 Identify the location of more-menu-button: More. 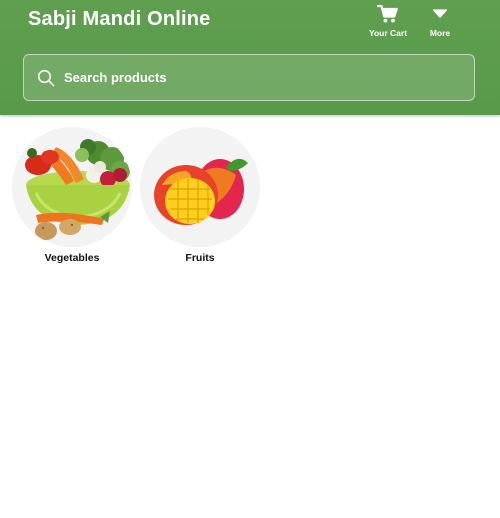
(440, 22).